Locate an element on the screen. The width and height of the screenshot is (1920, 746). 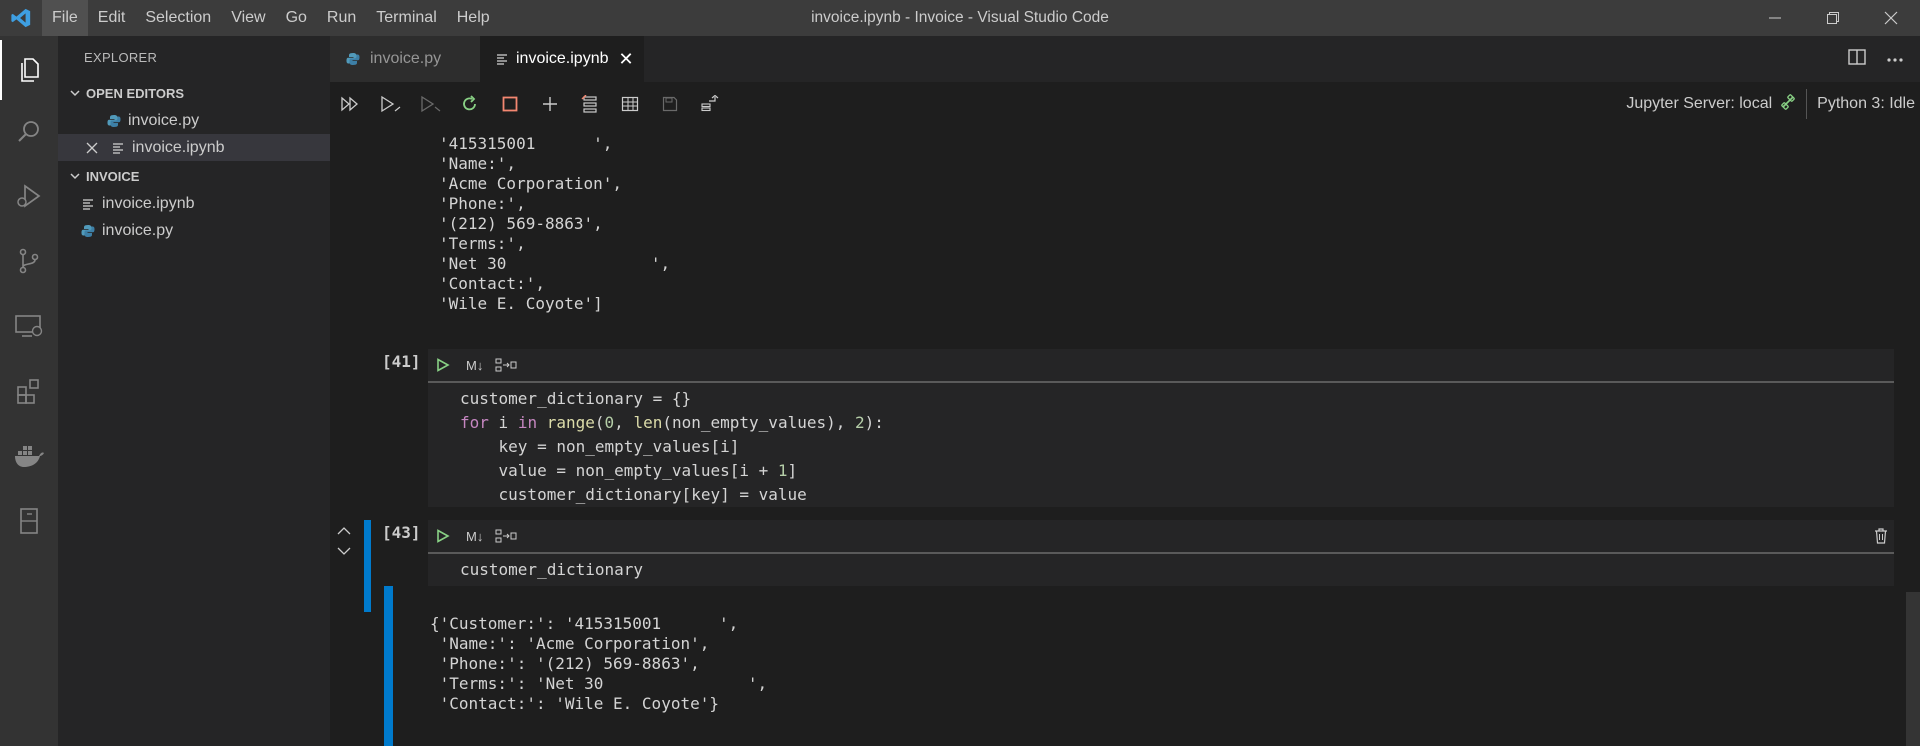
file-invoice-ipynb: invoice.ipynb is located at coordinates (194, 203).